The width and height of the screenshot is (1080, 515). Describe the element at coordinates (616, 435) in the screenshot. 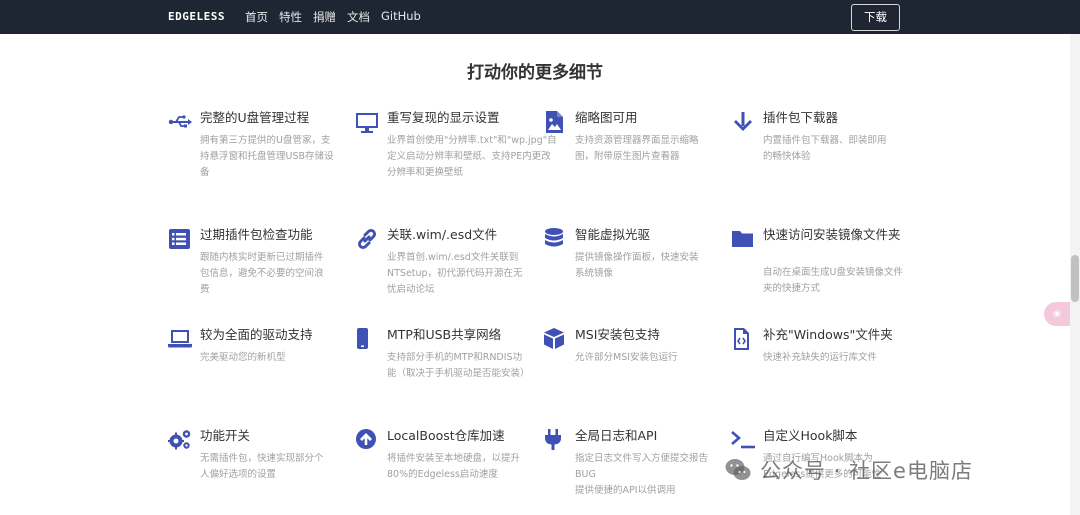

I see `feature-title: 全局日志和API` at that location.